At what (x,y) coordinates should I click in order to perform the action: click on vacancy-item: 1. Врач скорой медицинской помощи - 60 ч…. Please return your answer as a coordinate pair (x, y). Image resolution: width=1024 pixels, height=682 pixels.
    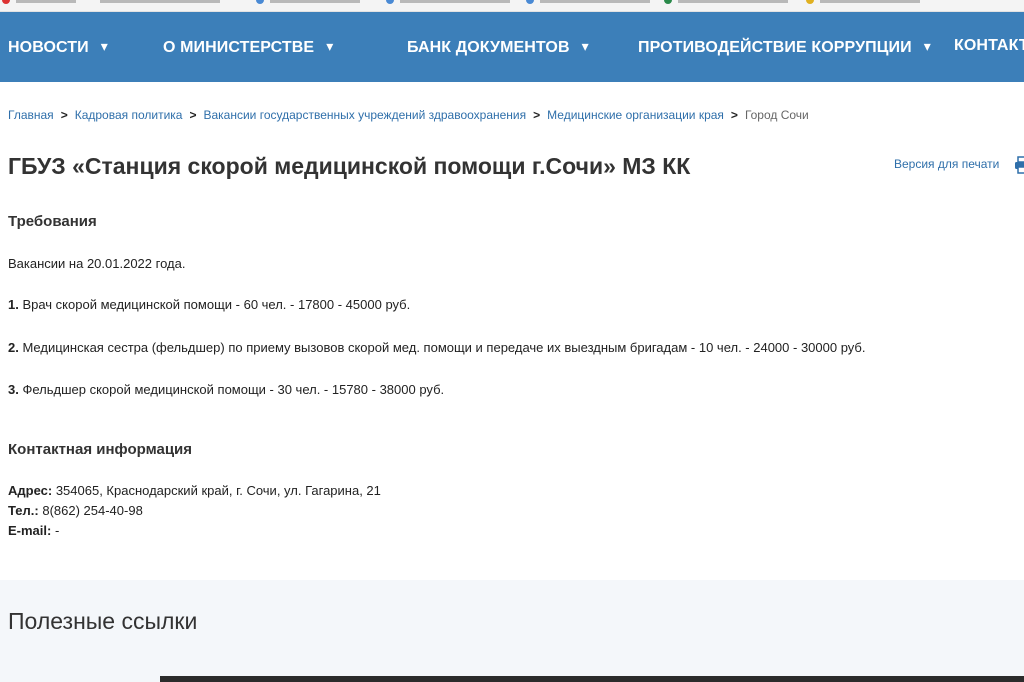
    Looking at the image, I should click on (209, 304).